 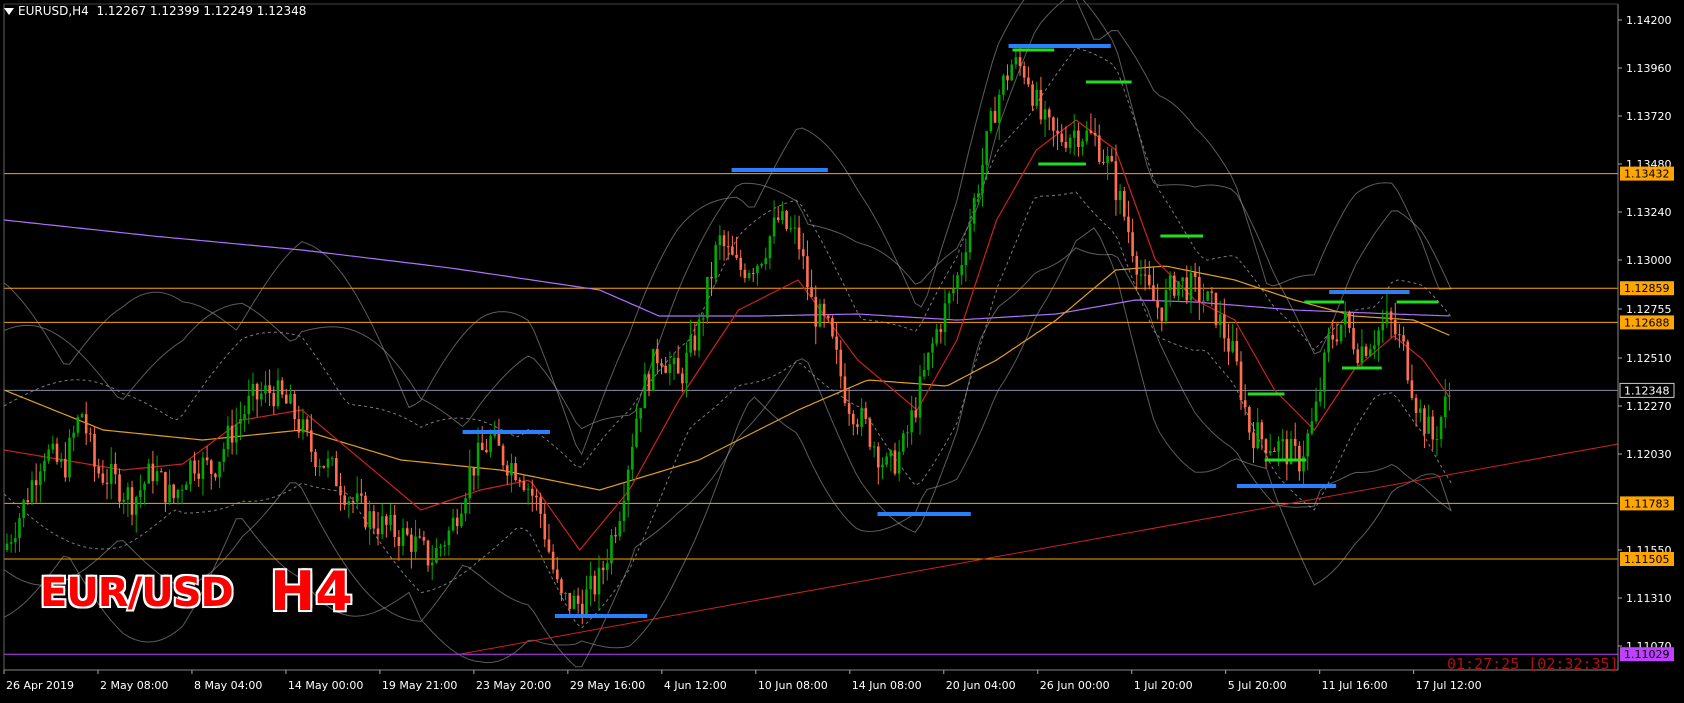 What do you see at coordinates (1449, 685) in the screenshot?
I see `x-tick-label: 17 Jul 12:00` at bounding box center [1449, 685].